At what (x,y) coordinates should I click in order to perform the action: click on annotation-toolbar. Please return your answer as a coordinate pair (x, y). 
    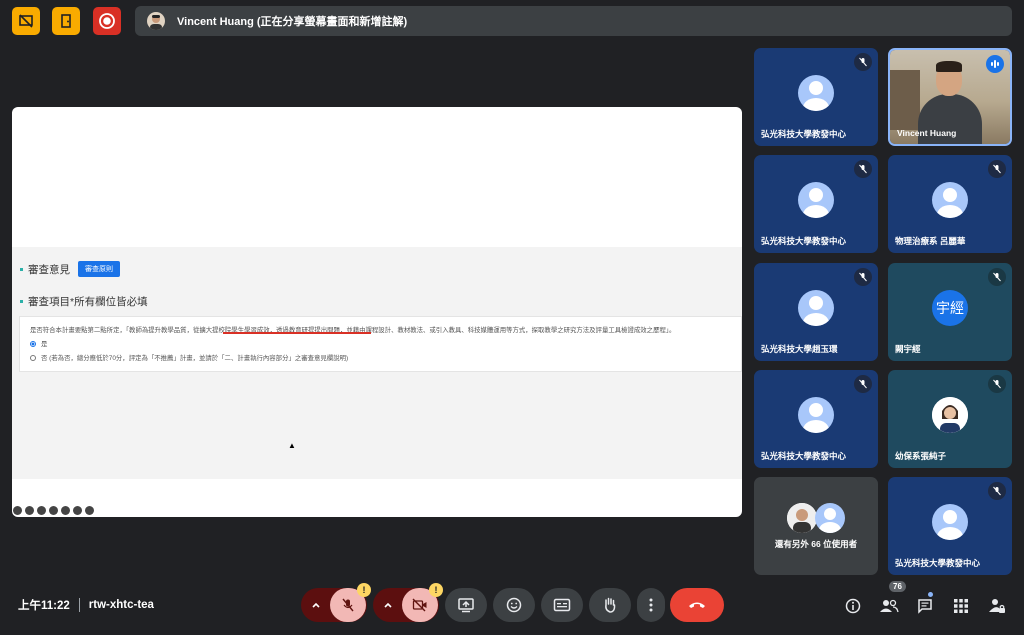
    Looking at the image, I should click on (53, 510).